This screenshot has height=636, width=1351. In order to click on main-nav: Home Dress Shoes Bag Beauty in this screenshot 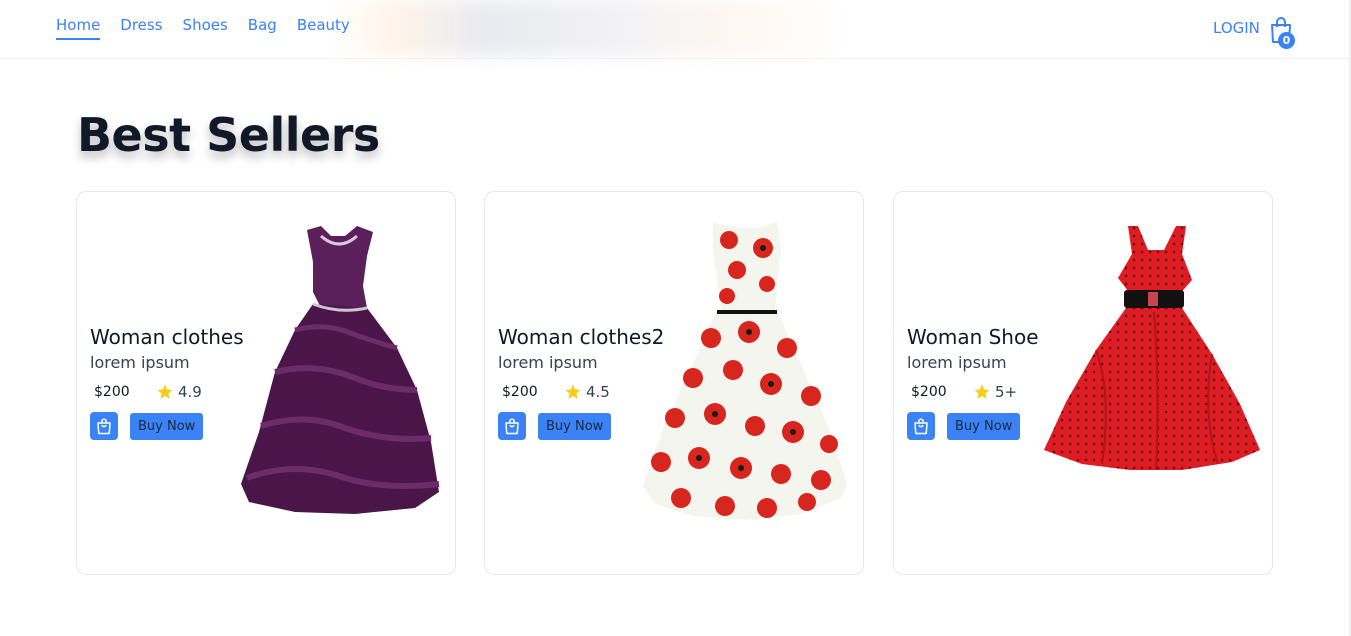, I will do `click(213, 28)`.